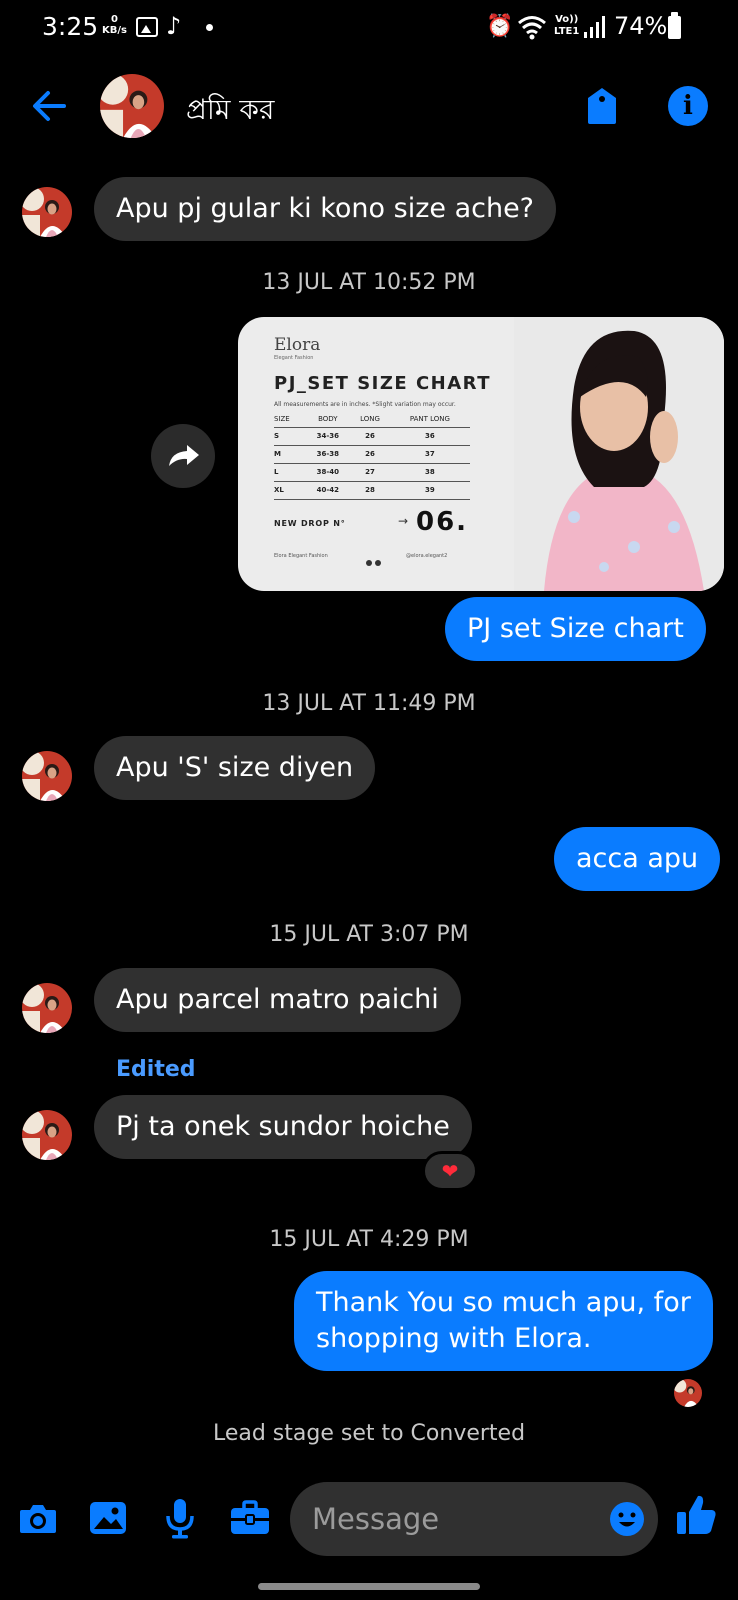 The height and width of the screenshot is (1600, 738). What do you see at coordinates (450, 1171) in the screenshot?
I see `heart-reaction-icon: ❤` at bounding box center [450, 1171].